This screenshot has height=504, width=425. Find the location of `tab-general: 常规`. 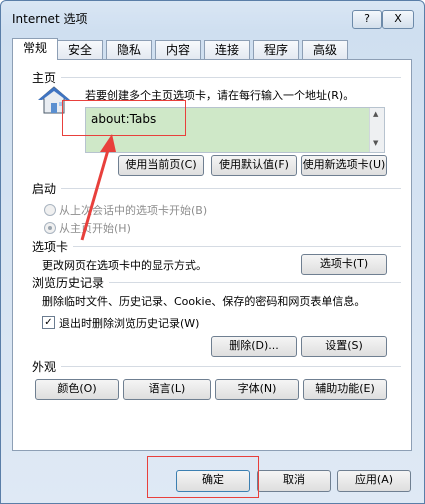

tab-general: 常规 is located at coordinates (35, 49).